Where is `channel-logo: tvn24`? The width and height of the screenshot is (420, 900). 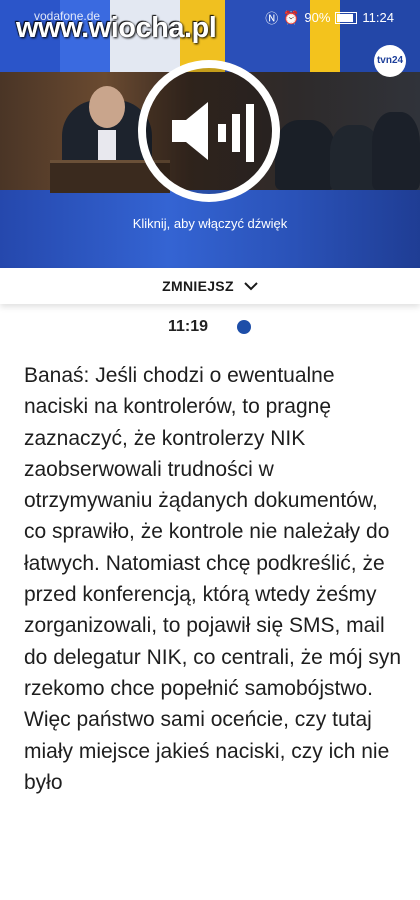
channel-logo: tvn24 is located at coordinates (390, 61).